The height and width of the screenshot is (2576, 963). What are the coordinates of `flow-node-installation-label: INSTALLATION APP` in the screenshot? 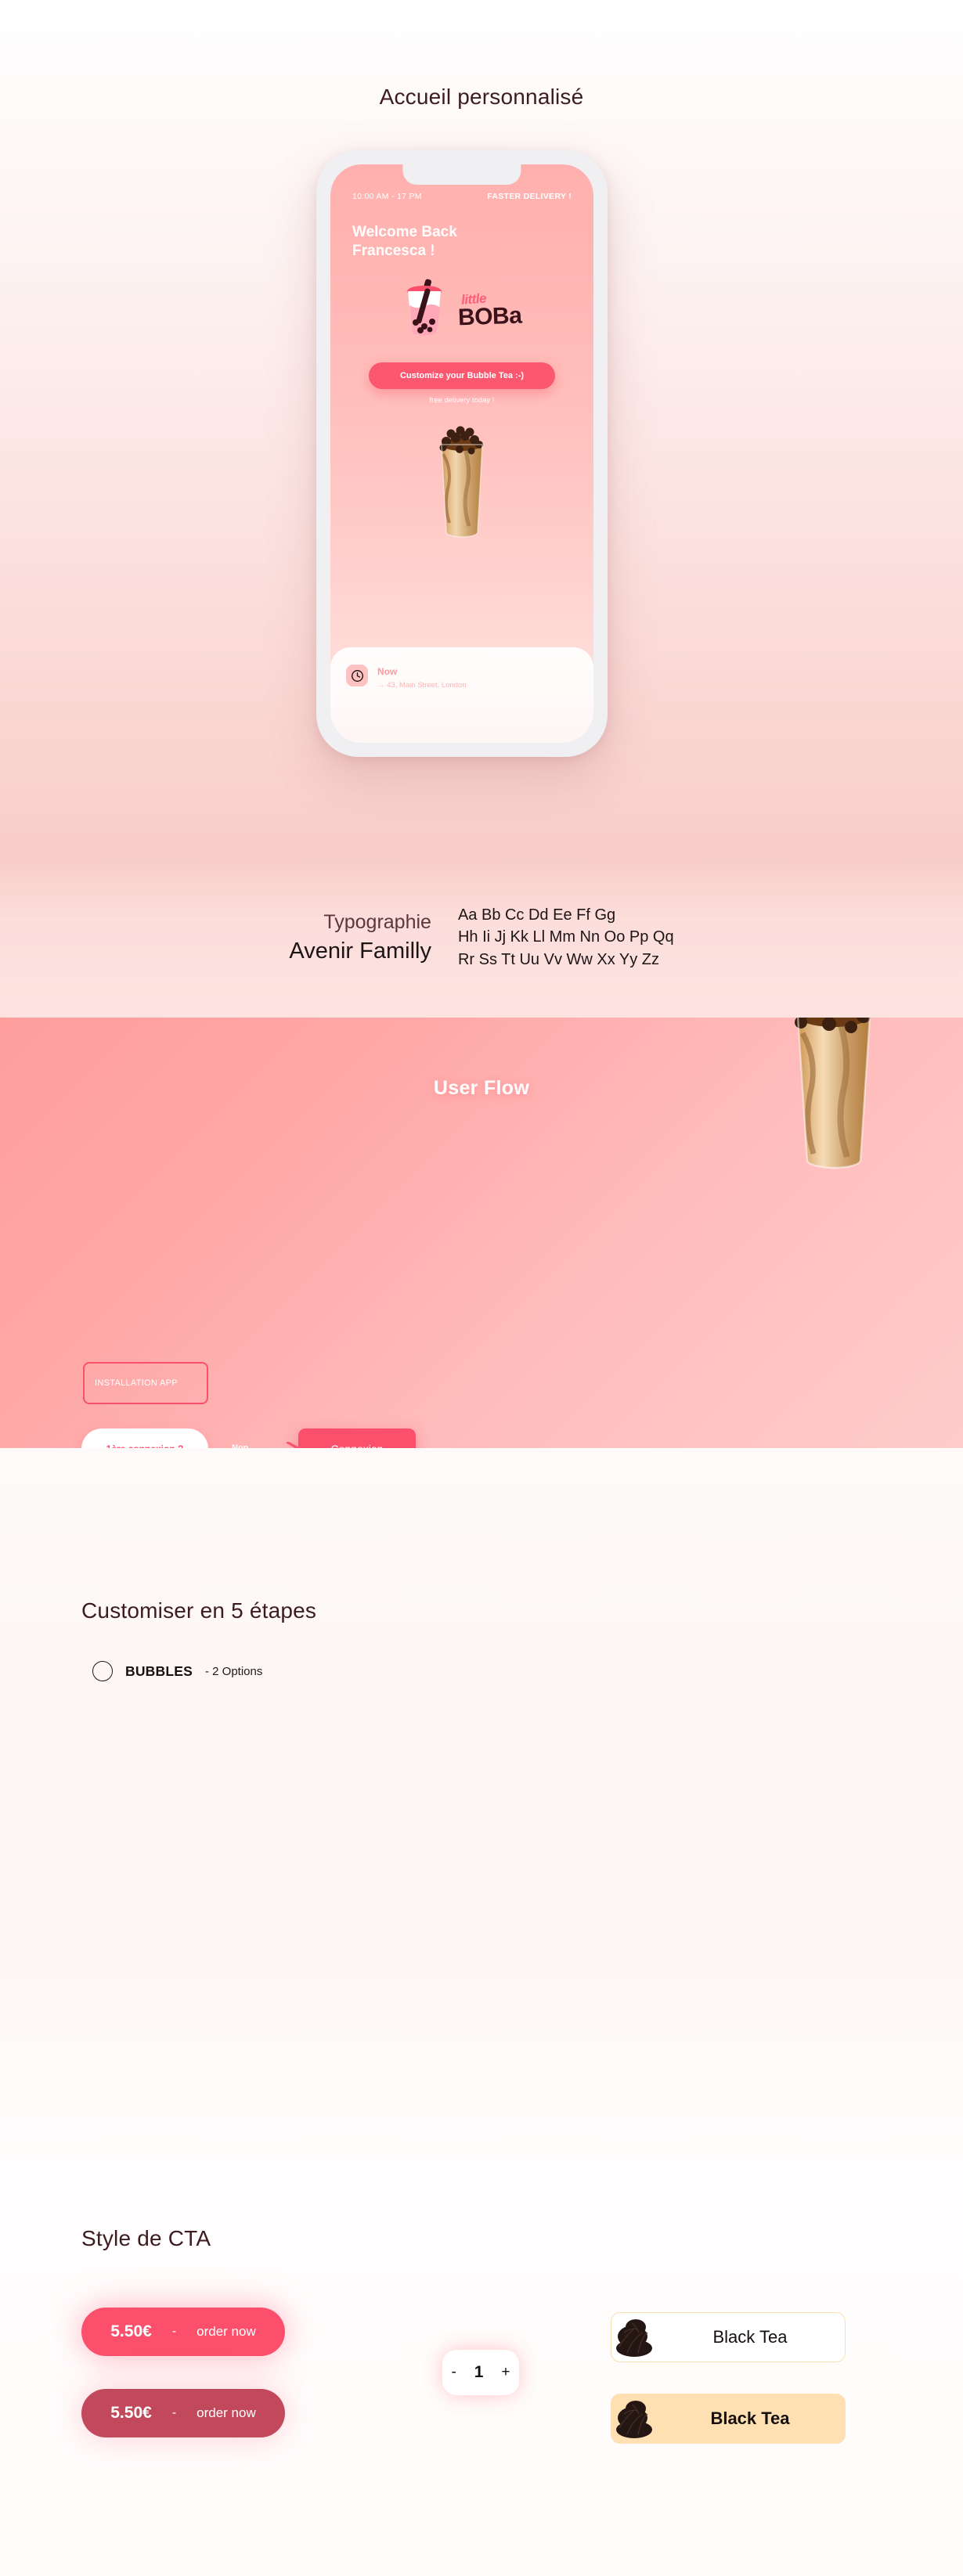 It's located at (136, 1383).